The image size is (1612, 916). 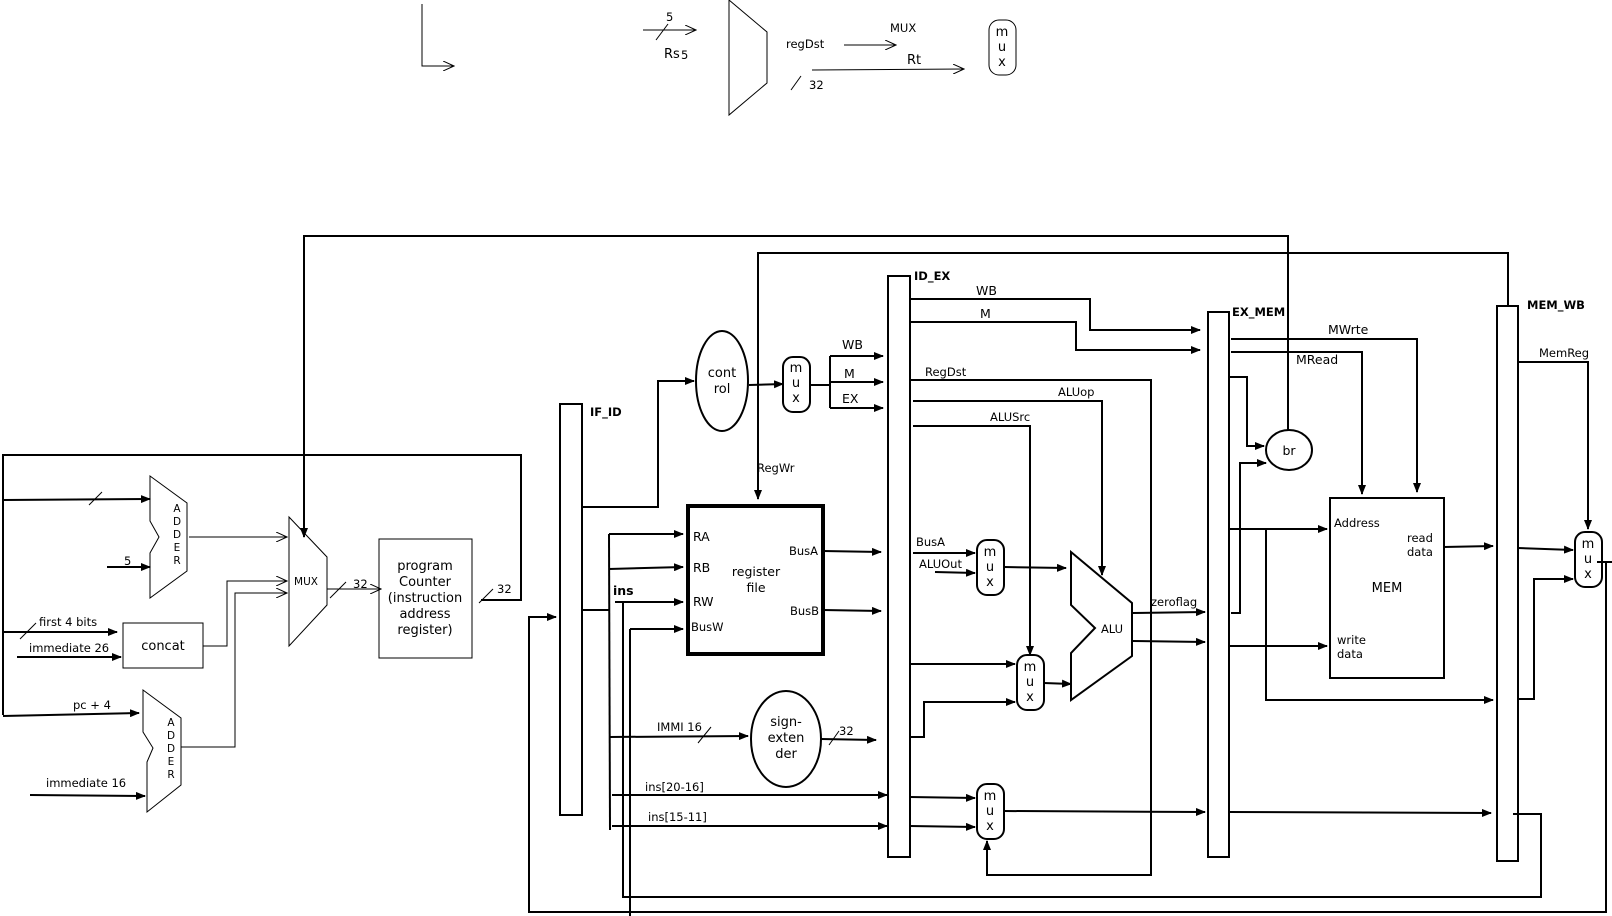 I want to click on mem-address-label: Address, so click(x=1357, y=523).